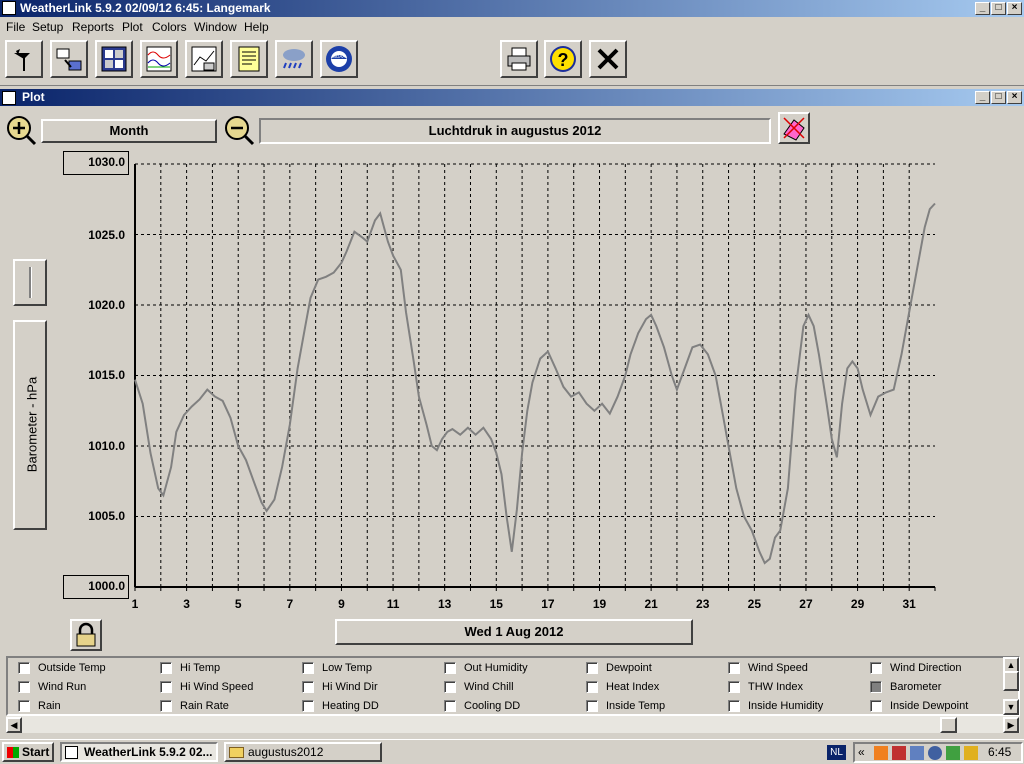  I want to click on checkbox-label: Rain Rate, so click(204, 706).